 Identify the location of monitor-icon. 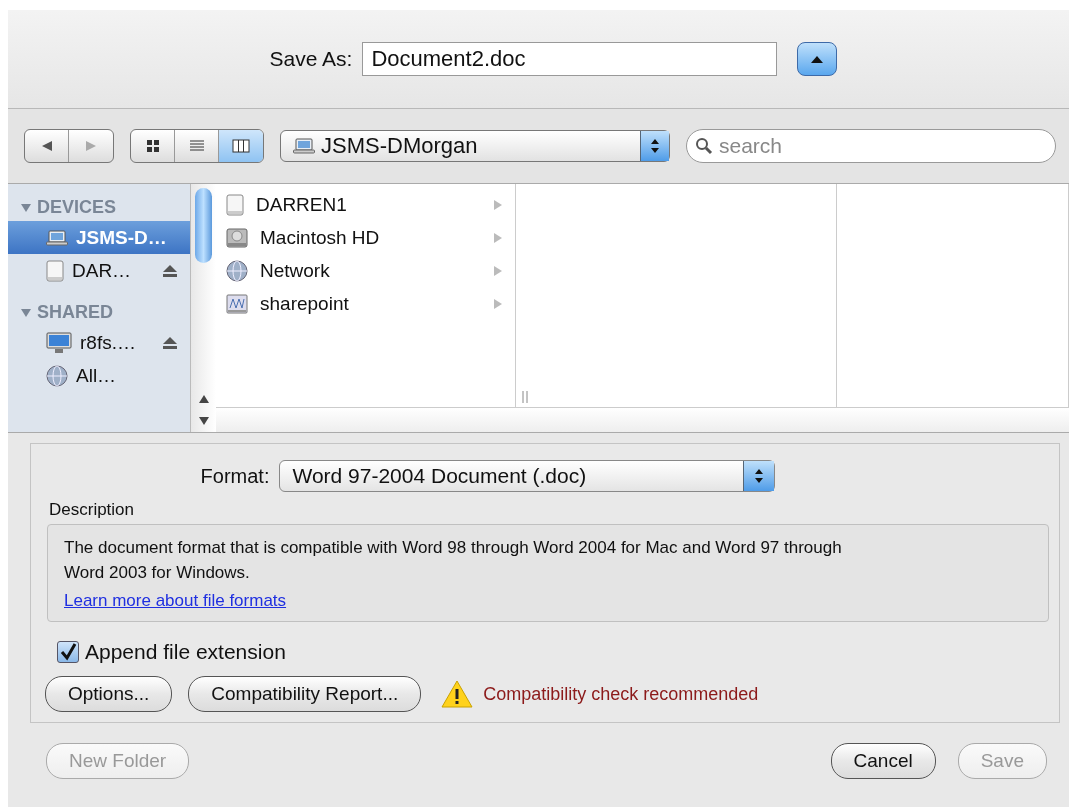
(59, 342).